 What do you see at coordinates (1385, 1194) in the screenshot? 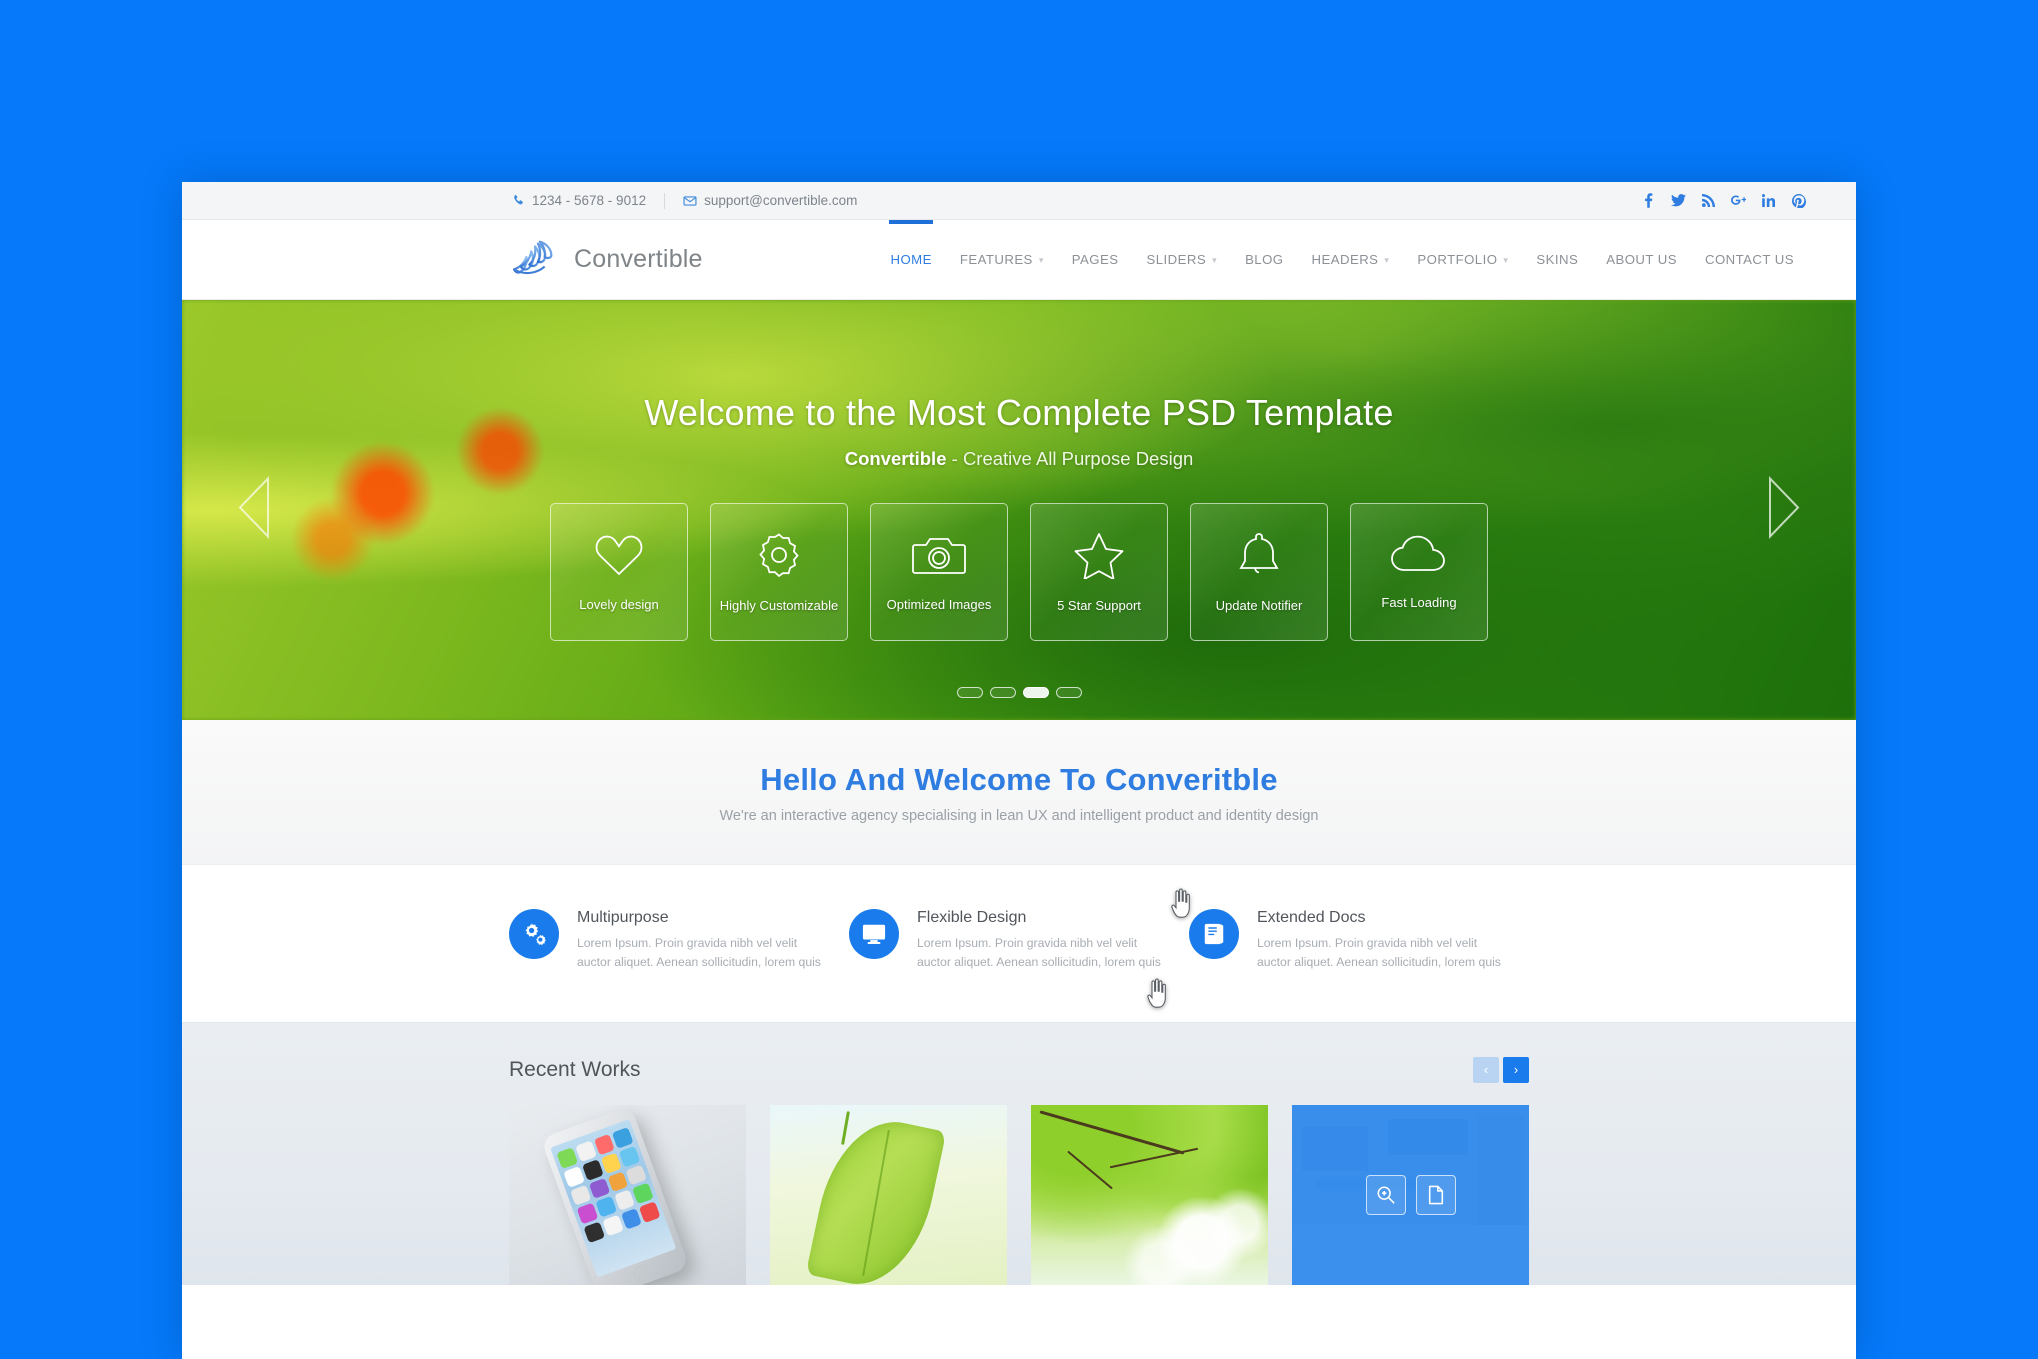
I see `zoom-icon` at bounding box center [1385, 1194].